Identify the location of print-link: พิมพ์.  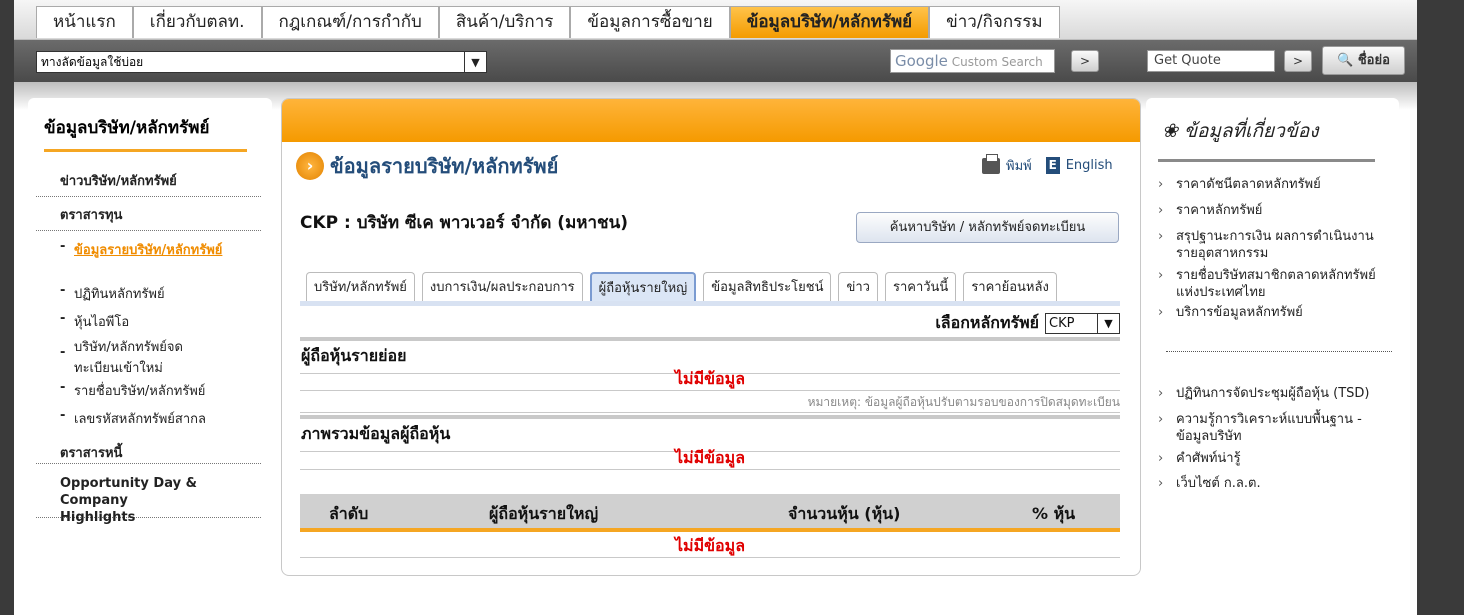
(1019, 165).